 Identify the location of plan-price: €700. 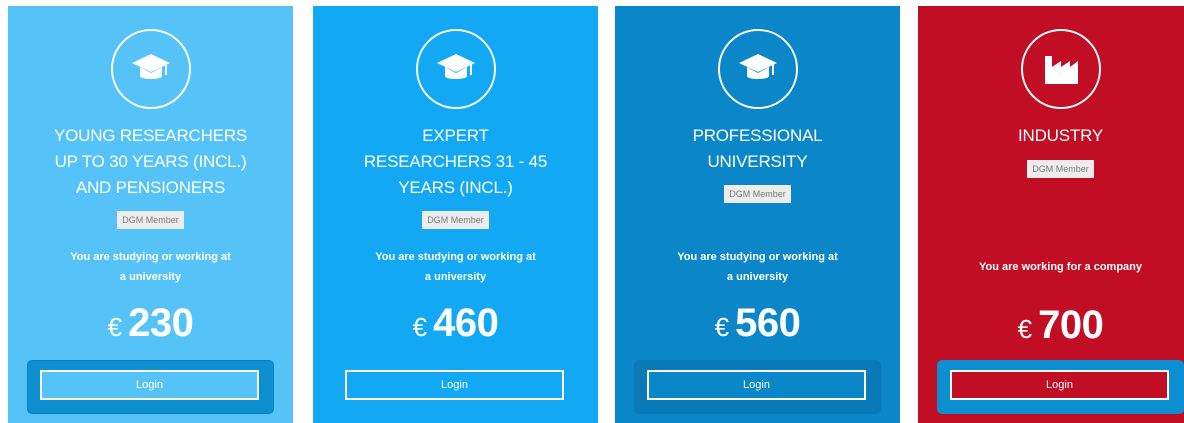
(1051, 325).